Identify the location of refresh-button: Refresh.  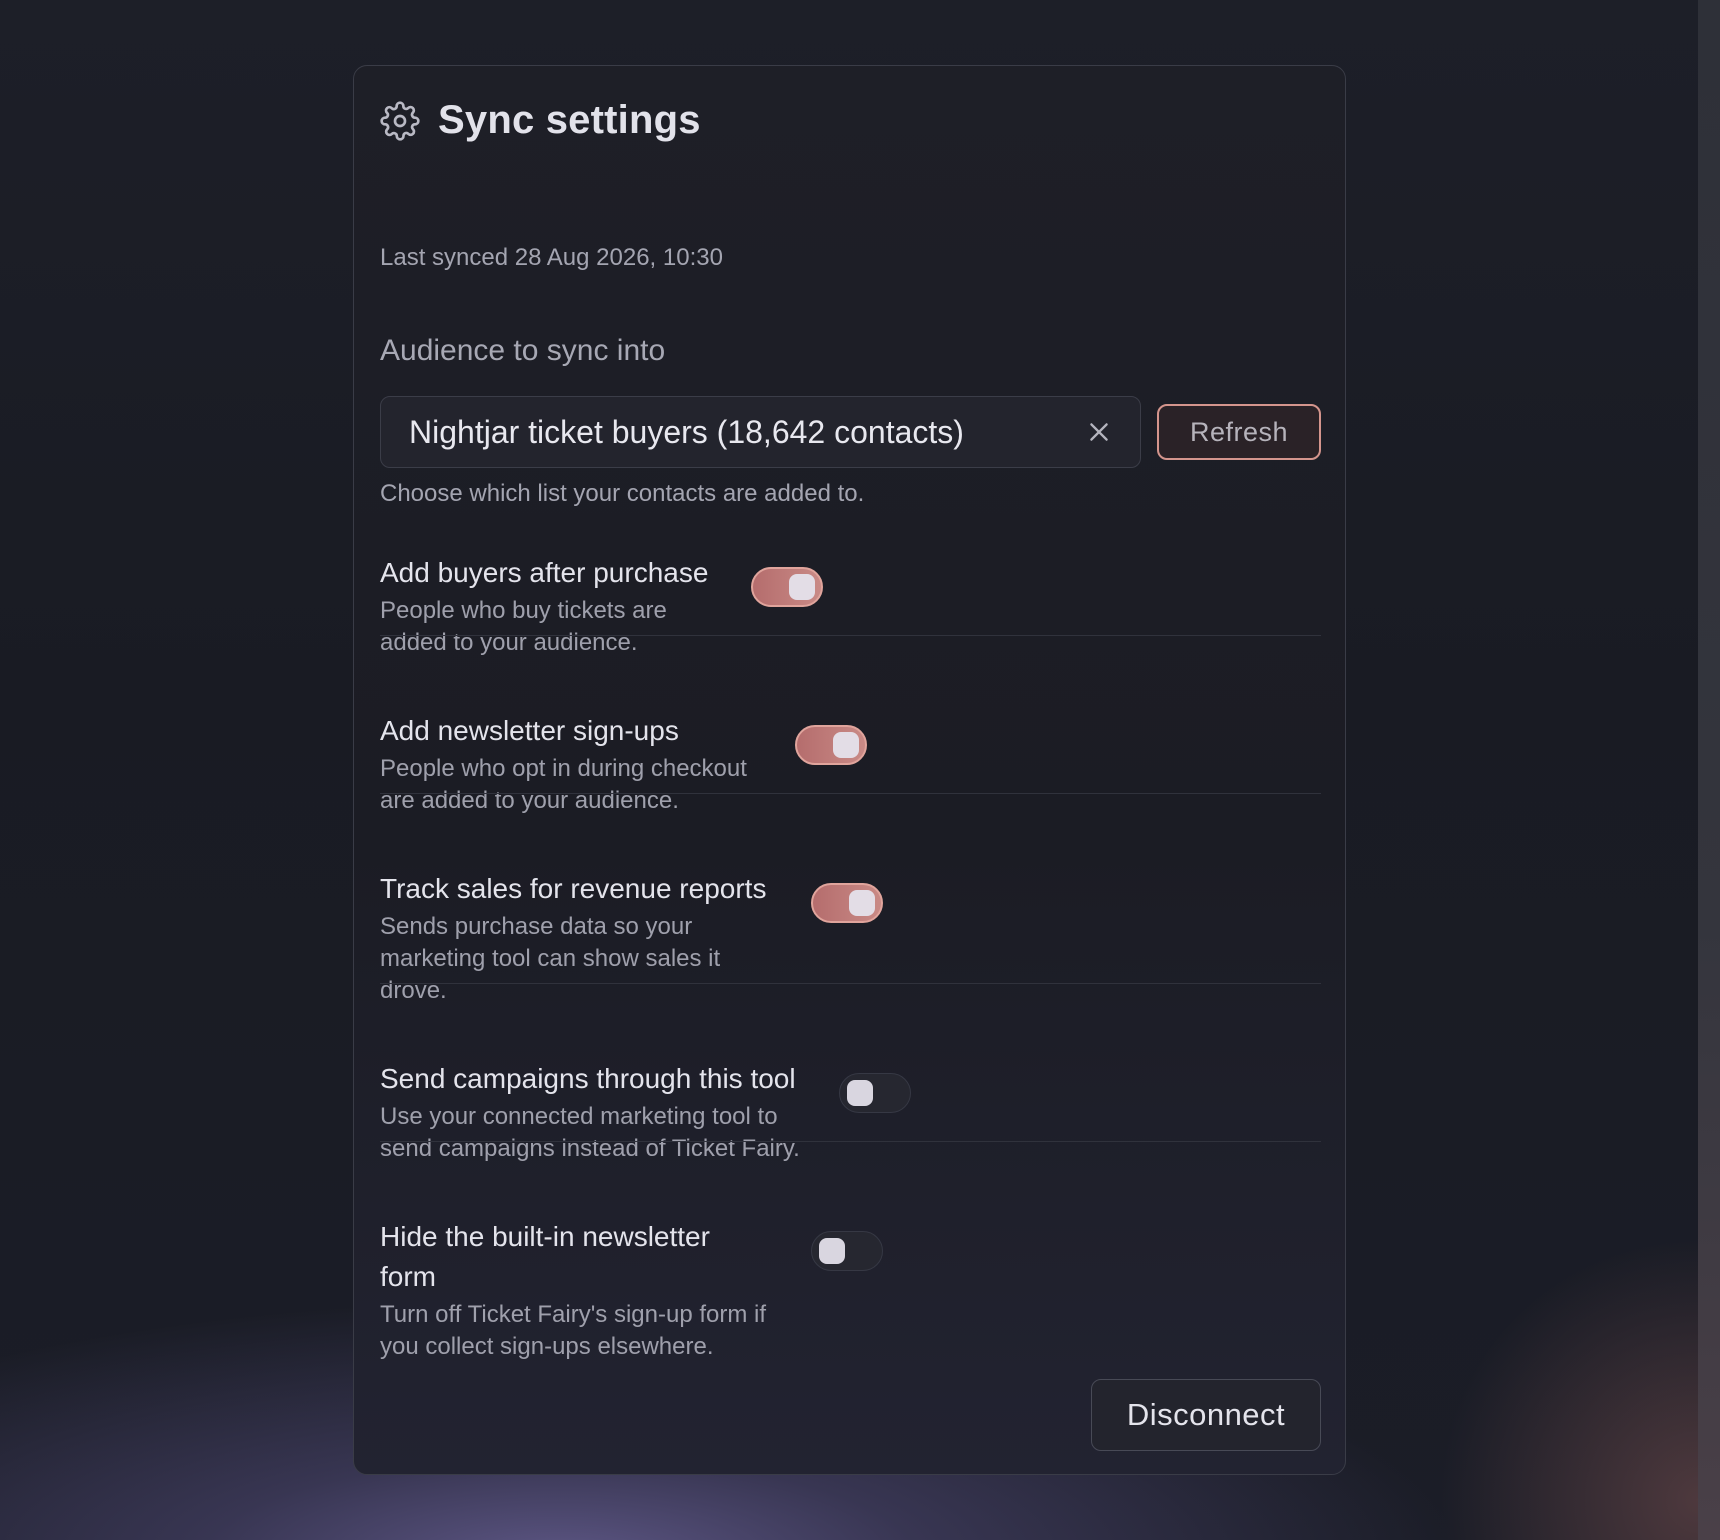
(1239, 432).